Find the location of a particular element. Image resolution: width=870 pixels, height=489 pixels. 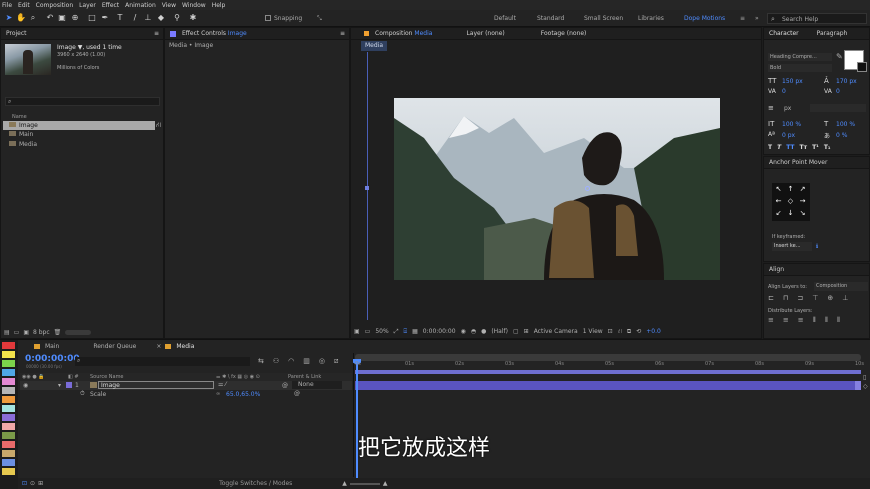

parent-dropdown: None is located at coordinates (317, 385).